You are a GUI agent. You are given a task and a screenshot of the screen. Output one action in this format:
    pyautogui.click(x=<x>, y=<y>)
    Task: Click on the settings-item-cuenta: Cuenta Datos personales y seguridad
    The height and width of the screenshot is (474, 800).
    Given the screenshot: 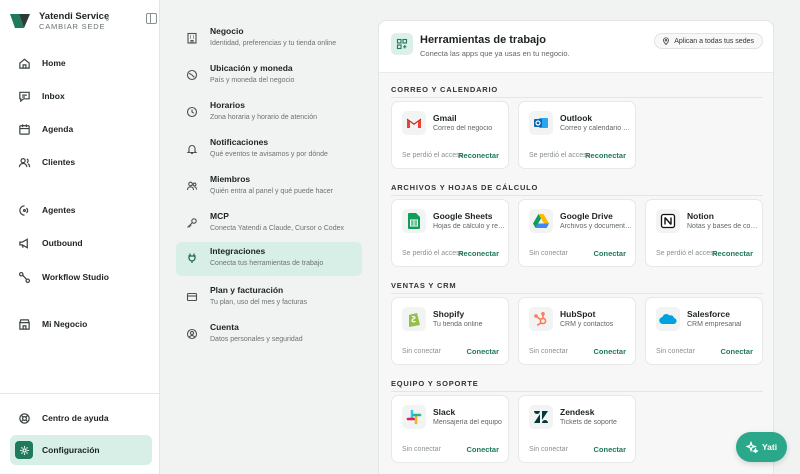 What is the action you would take?
    pyautogui.click(x=269, y=335)
    